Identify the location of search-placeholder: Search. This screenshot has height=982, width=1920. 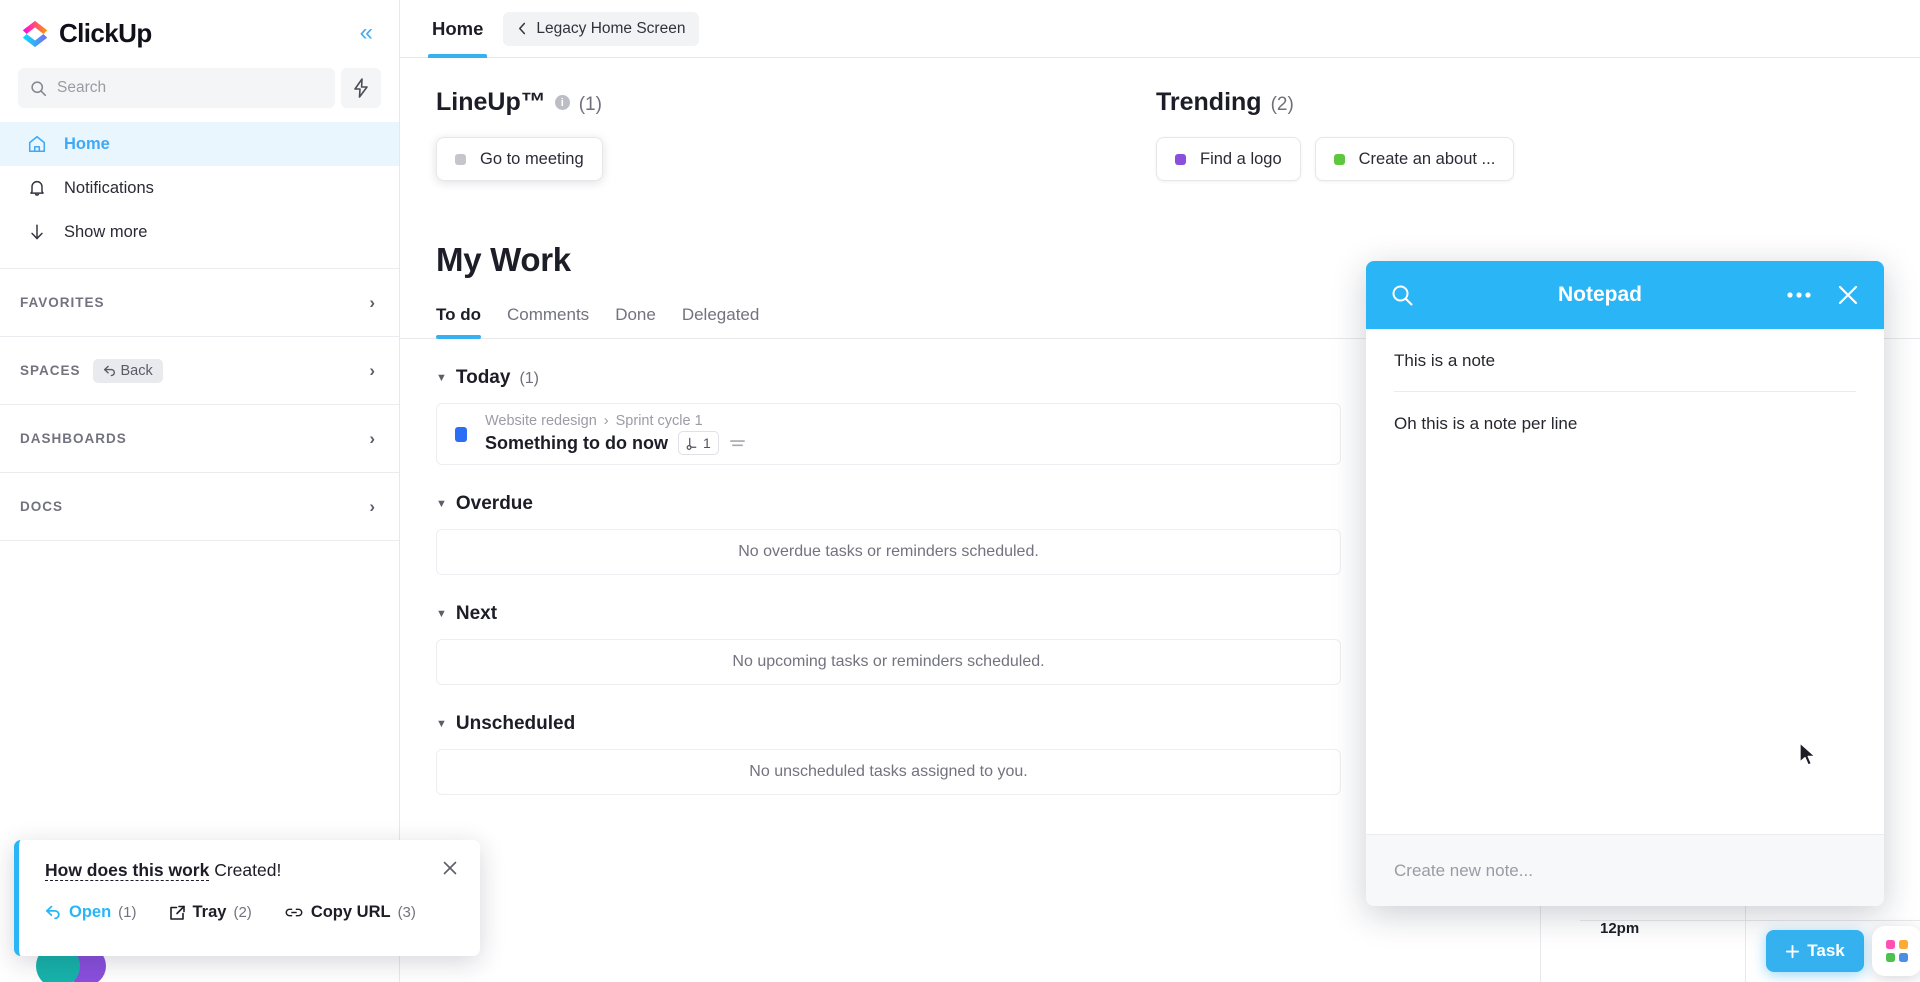
(82, 87).